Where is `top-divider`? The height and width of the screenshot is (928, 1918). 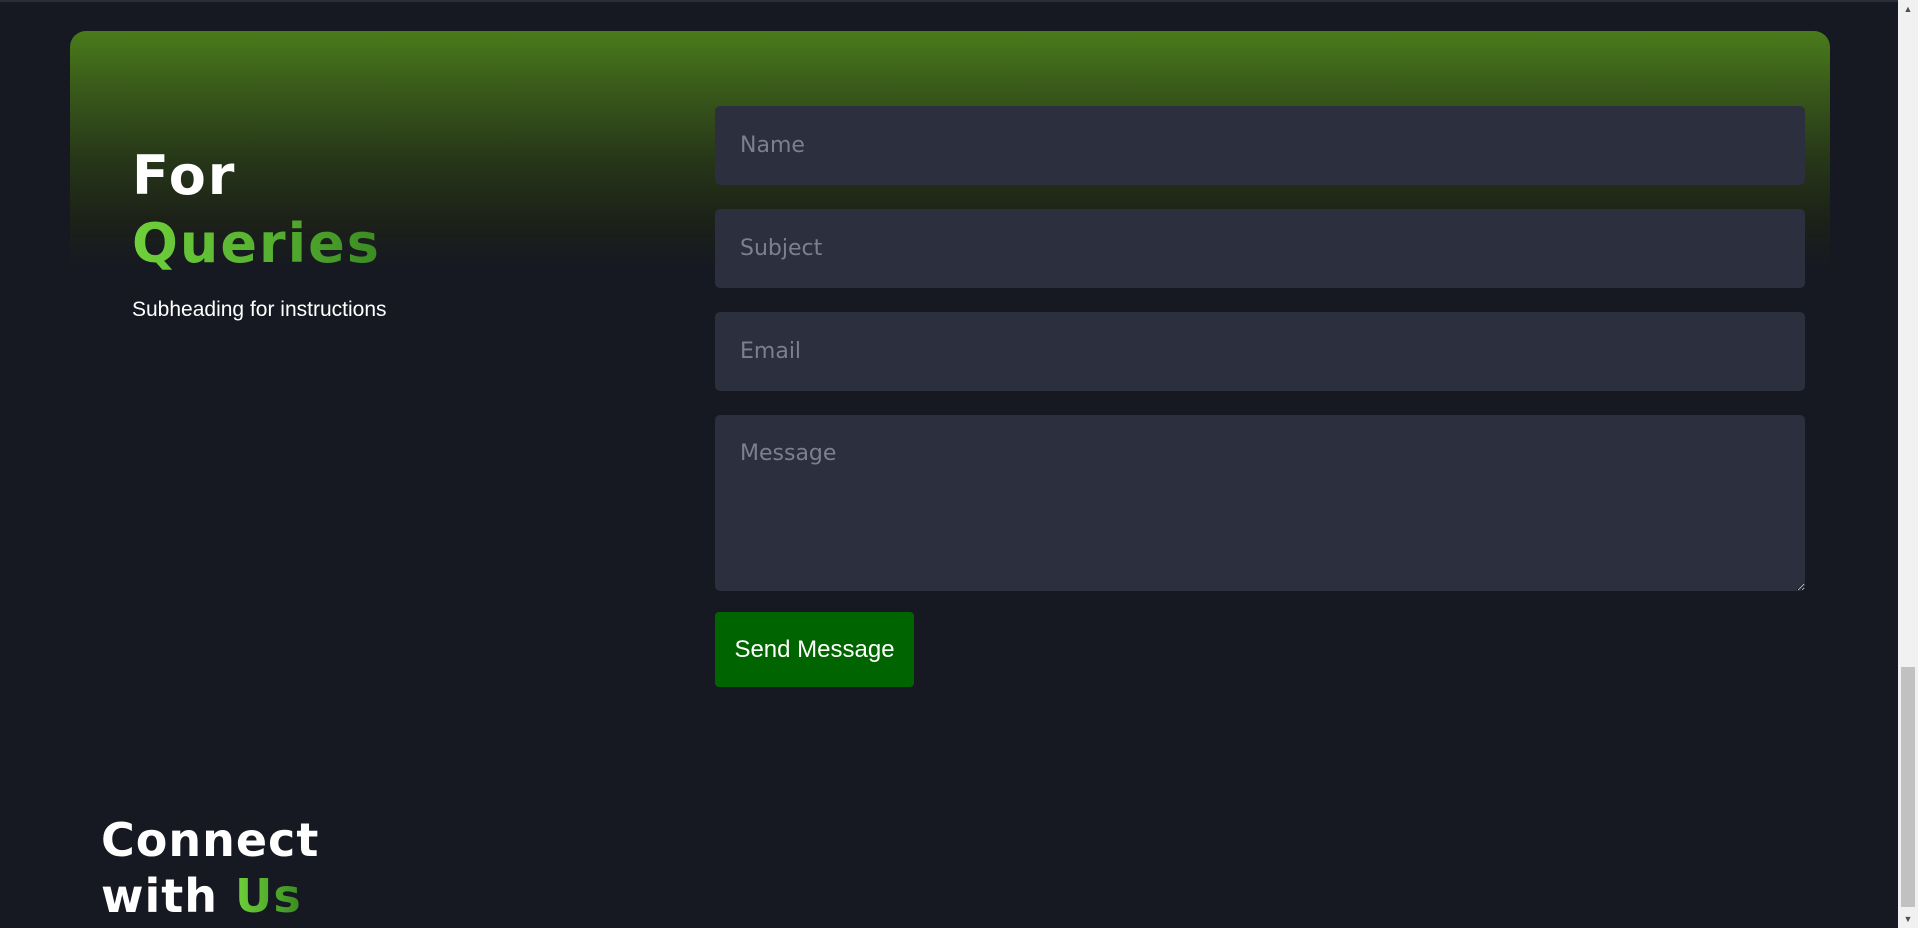
top-divider is located at coordinates (949, 1).